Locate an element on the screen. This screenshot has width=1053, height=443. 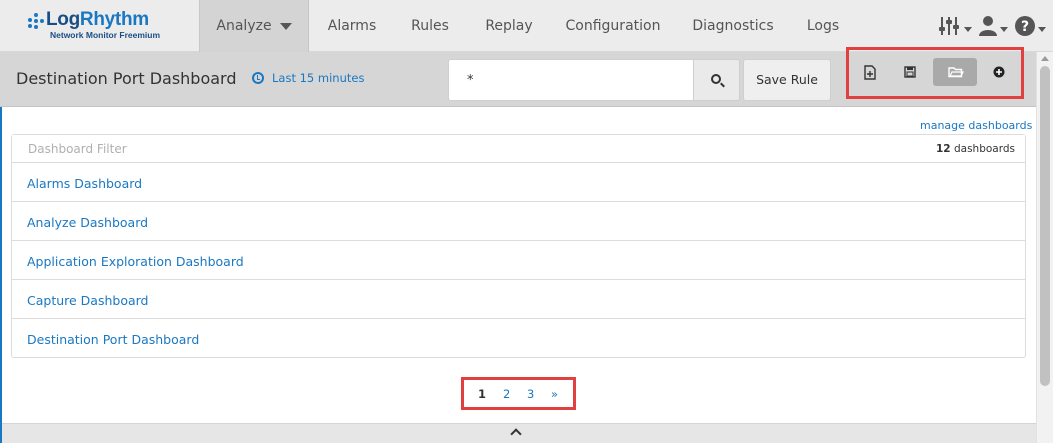
help-icon: ? is located at coordinates (1031, 26).